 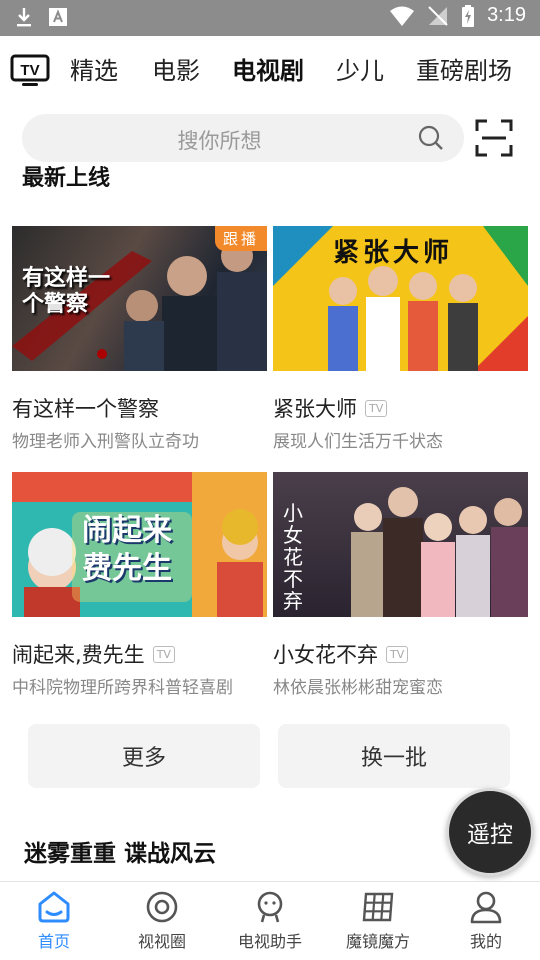 I want to click on card-subtitle: 中科院物理所跨界科普轻喜剧, so click(x=122, y=688).